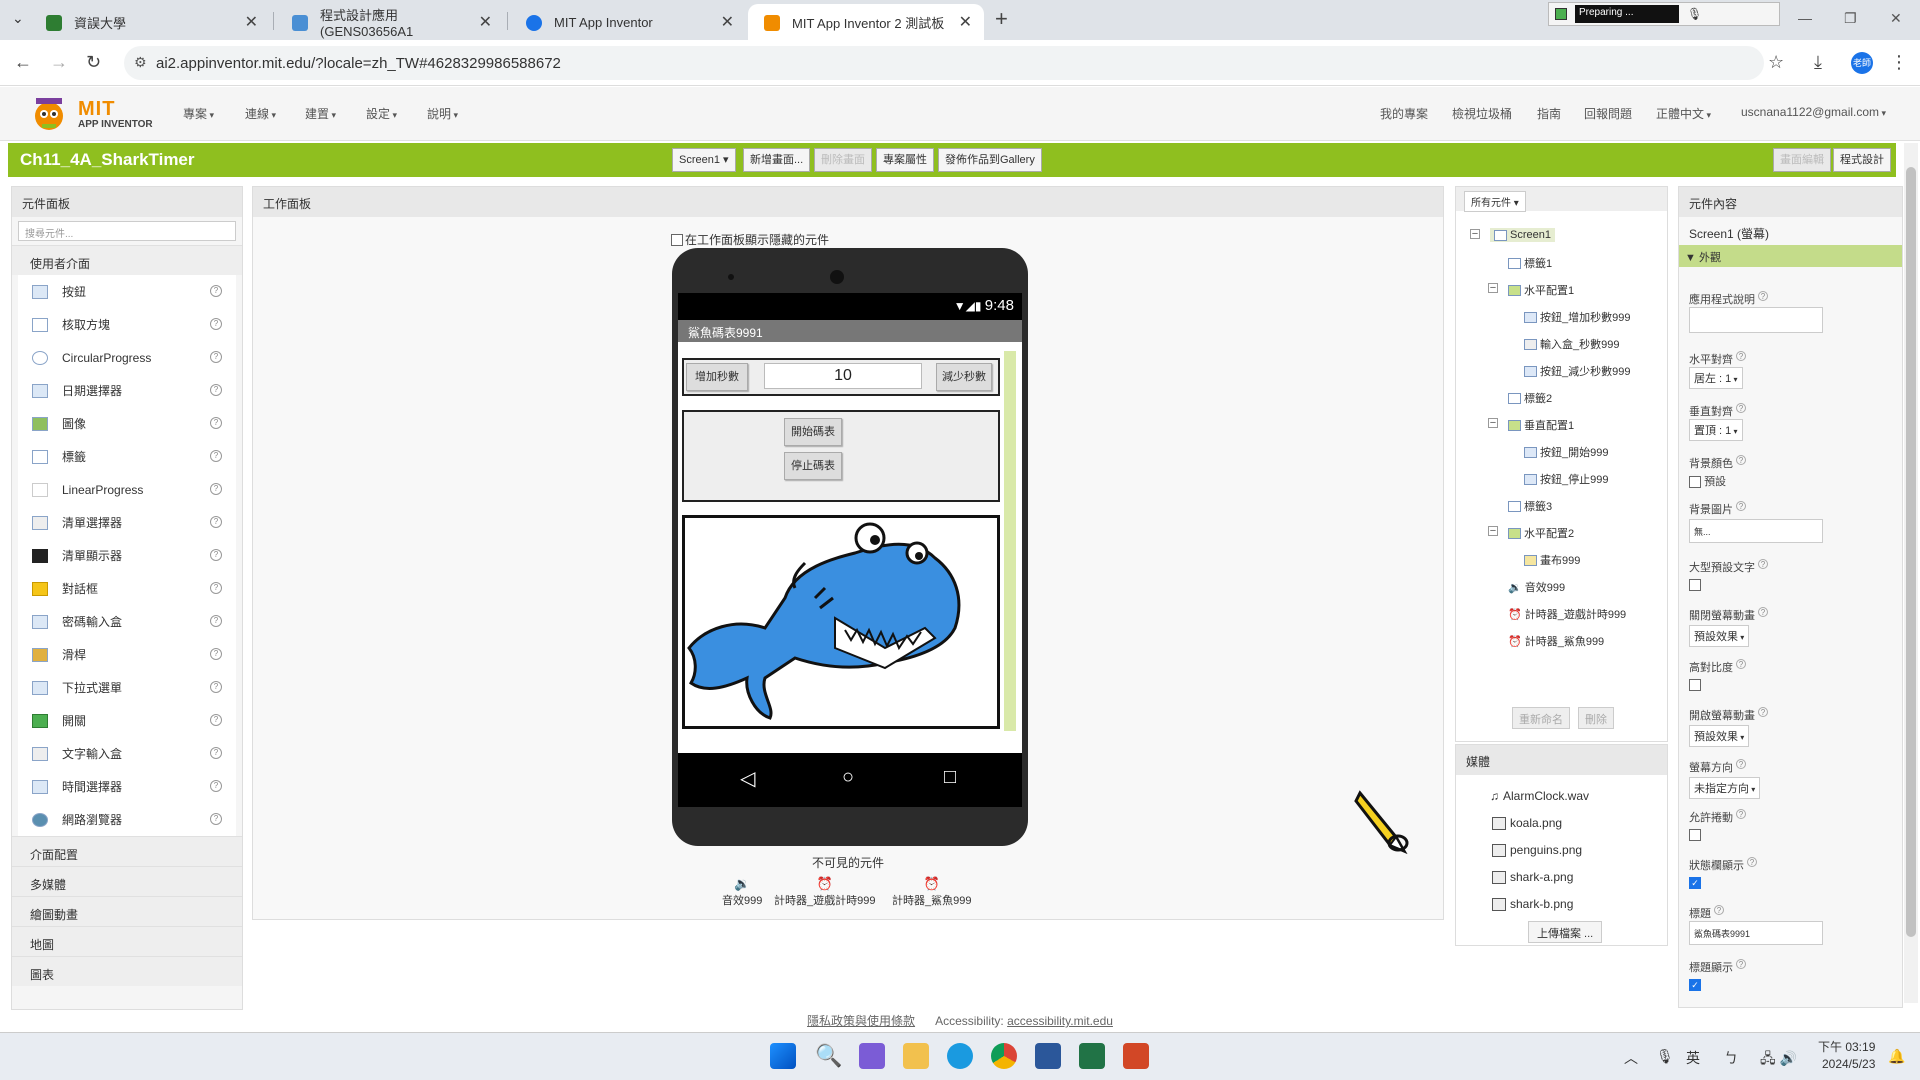 The width and height of the screenshot is (1920, 1080). What do you see at coordinates (127, 588) in the screenshot?
I see `palette-item-notifier: 對話框?` at bounding box center [127, 588].